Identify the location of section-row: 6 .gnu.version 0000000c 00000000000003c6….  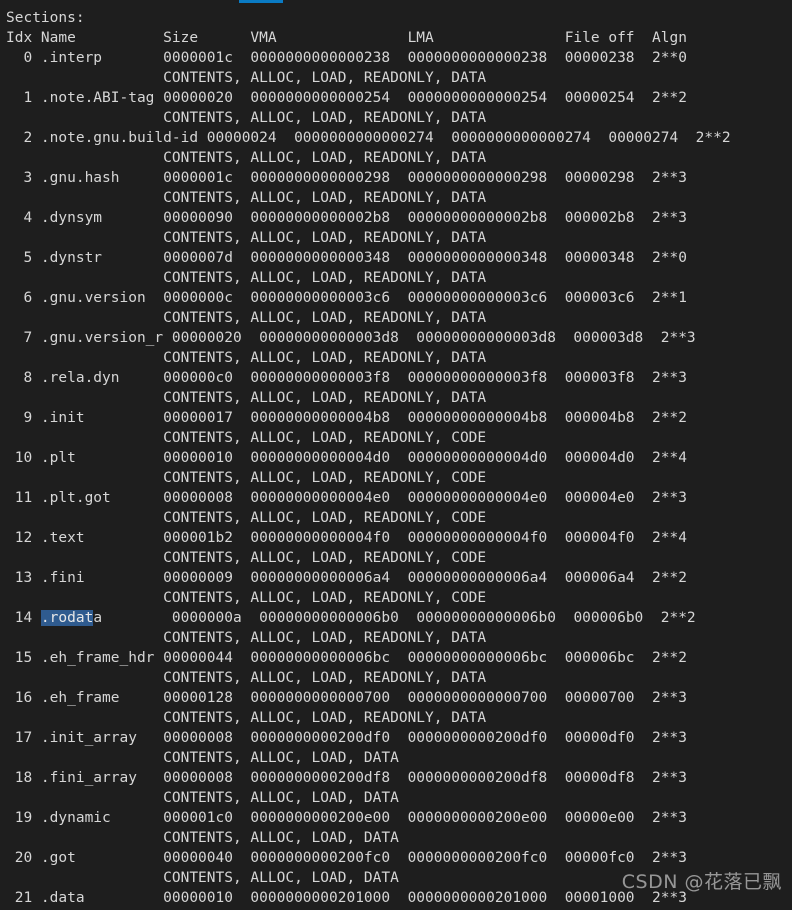
(399, 298).